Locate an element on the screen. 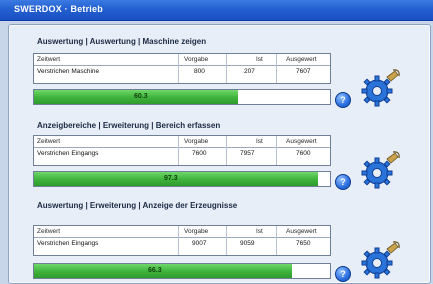  title-bar: SWERDOX · Betrieb is located at coordinates (216, 10).